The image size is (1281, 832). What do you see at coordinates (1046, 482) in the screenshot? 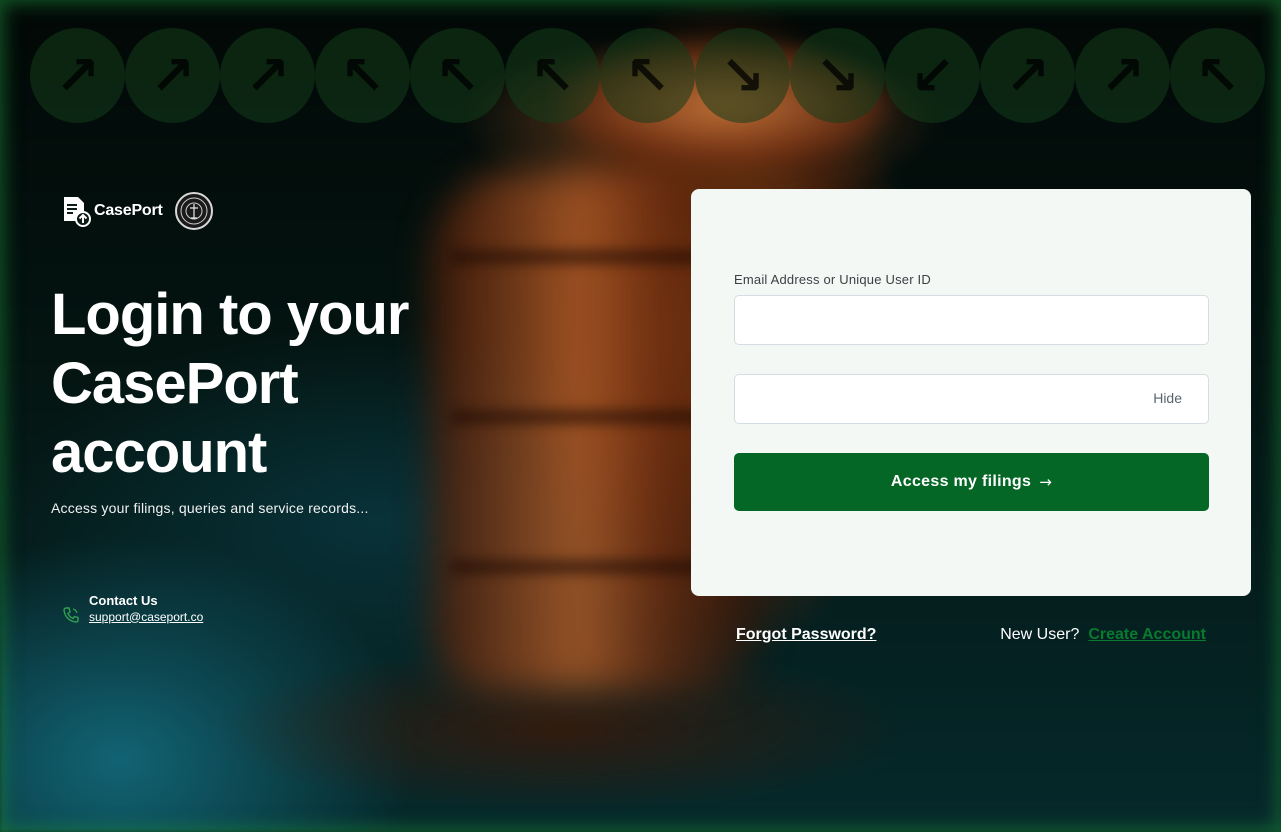
I see `arrow-right-icon: →` at bounding box center [1046, 482].